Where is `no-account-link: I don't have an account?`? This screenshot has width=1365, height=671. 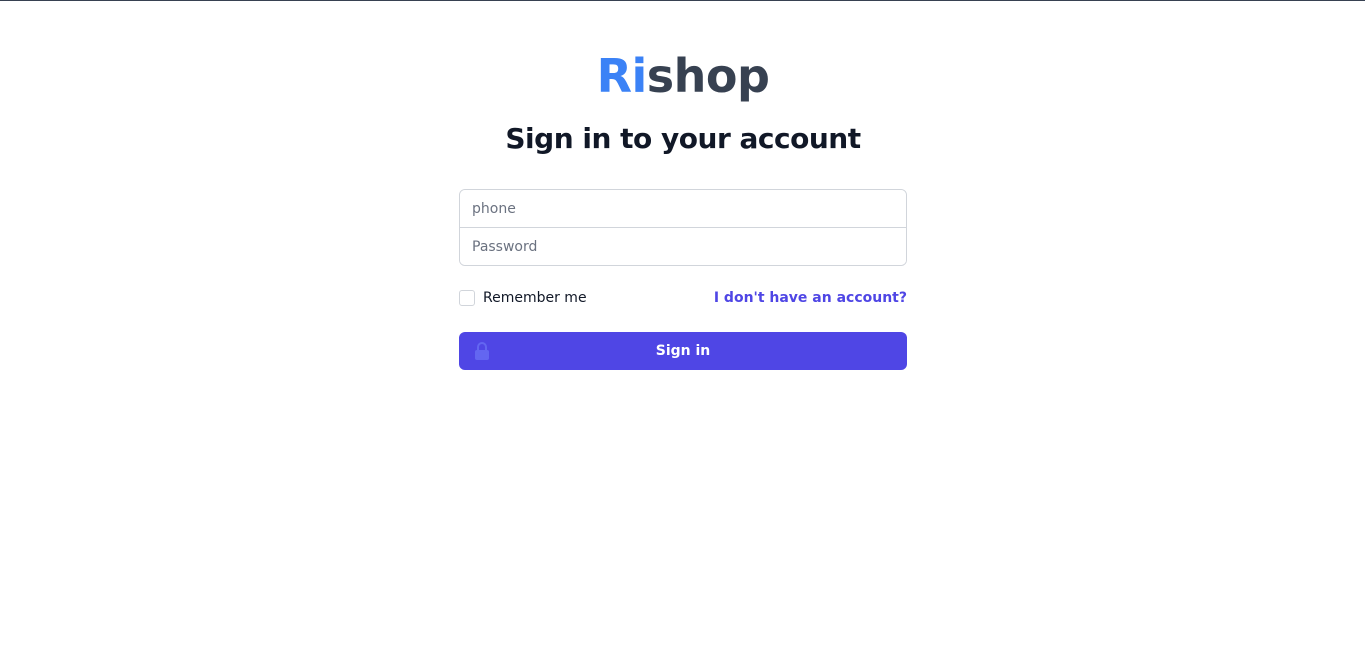 no-account-link: I don't have an account? is located at coordinates (810, 298).